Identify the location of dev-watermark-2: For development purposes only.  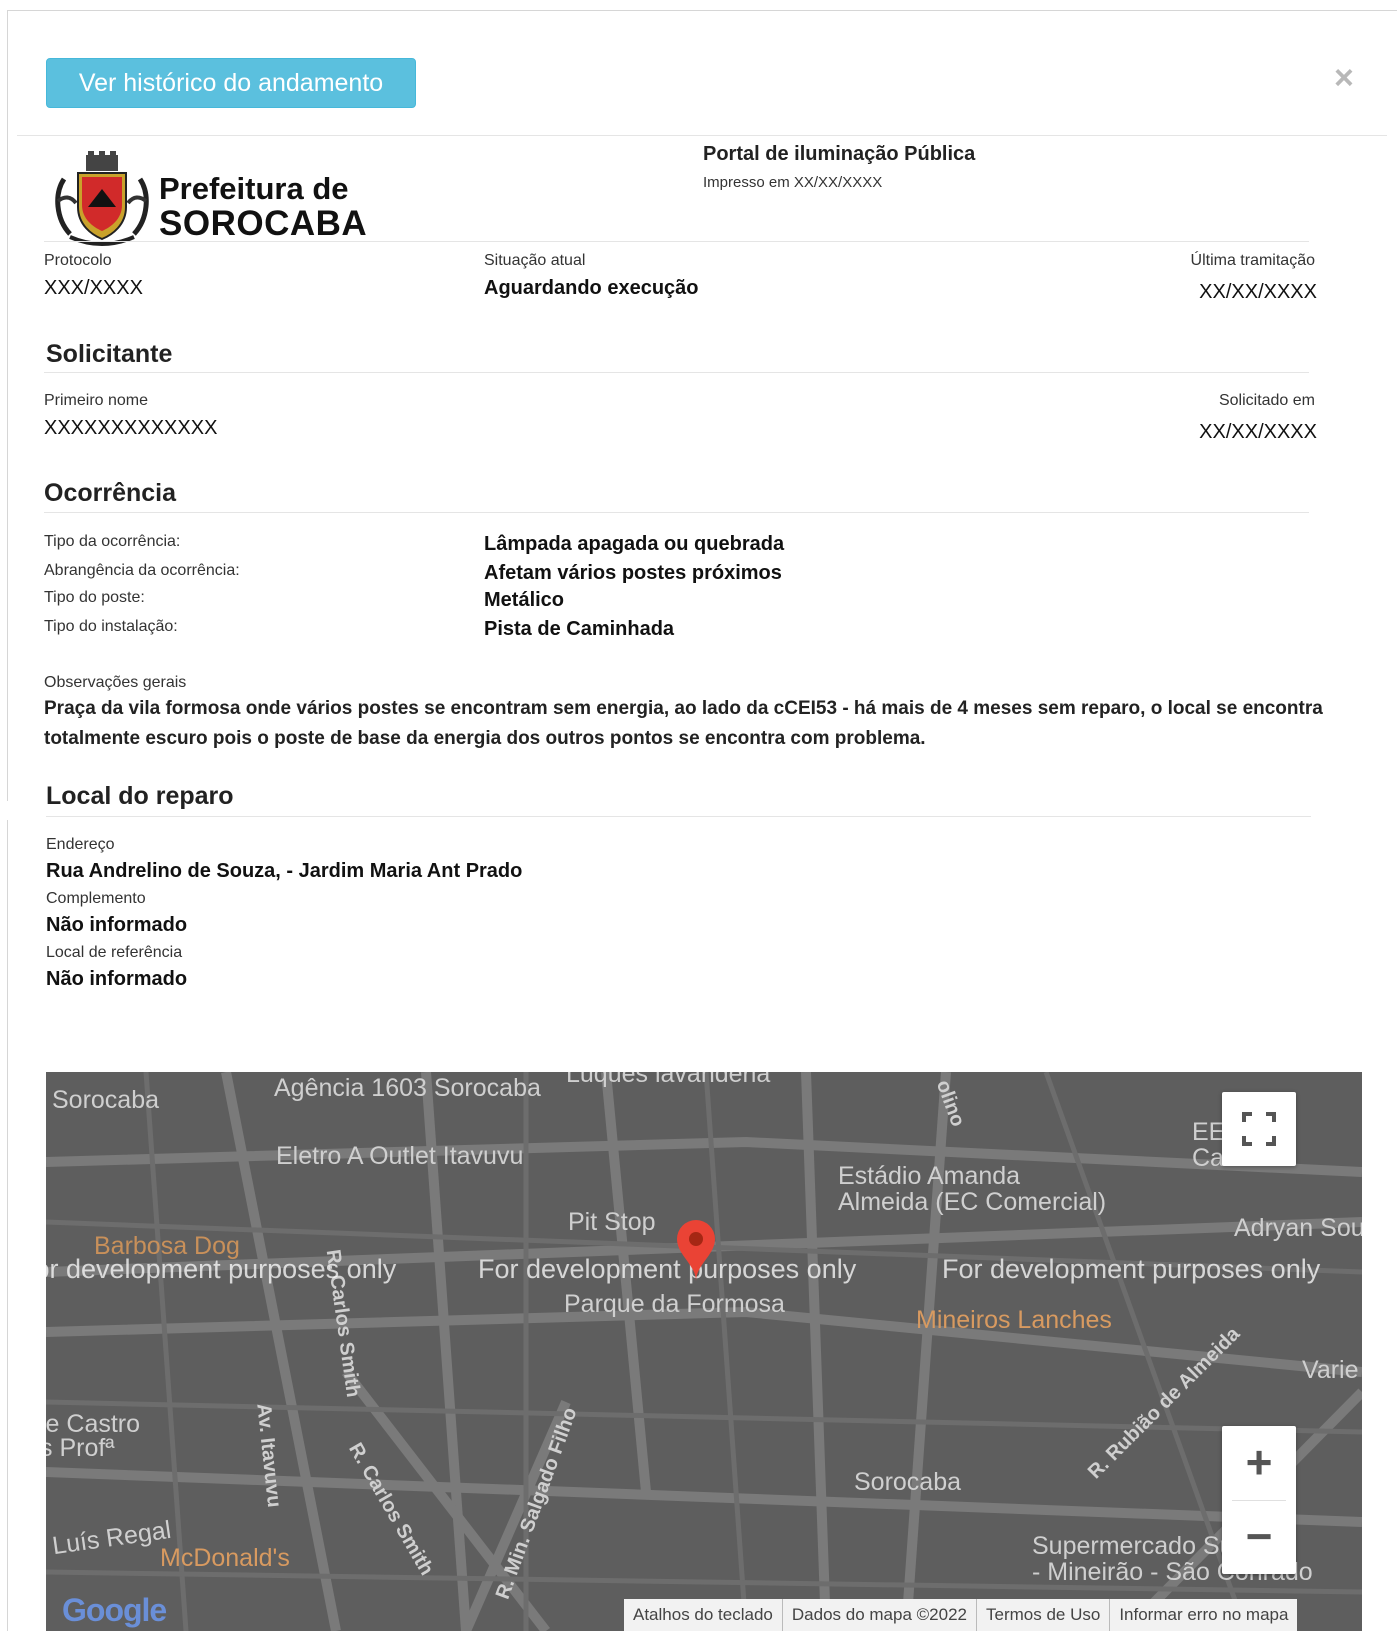
(667, 1269).